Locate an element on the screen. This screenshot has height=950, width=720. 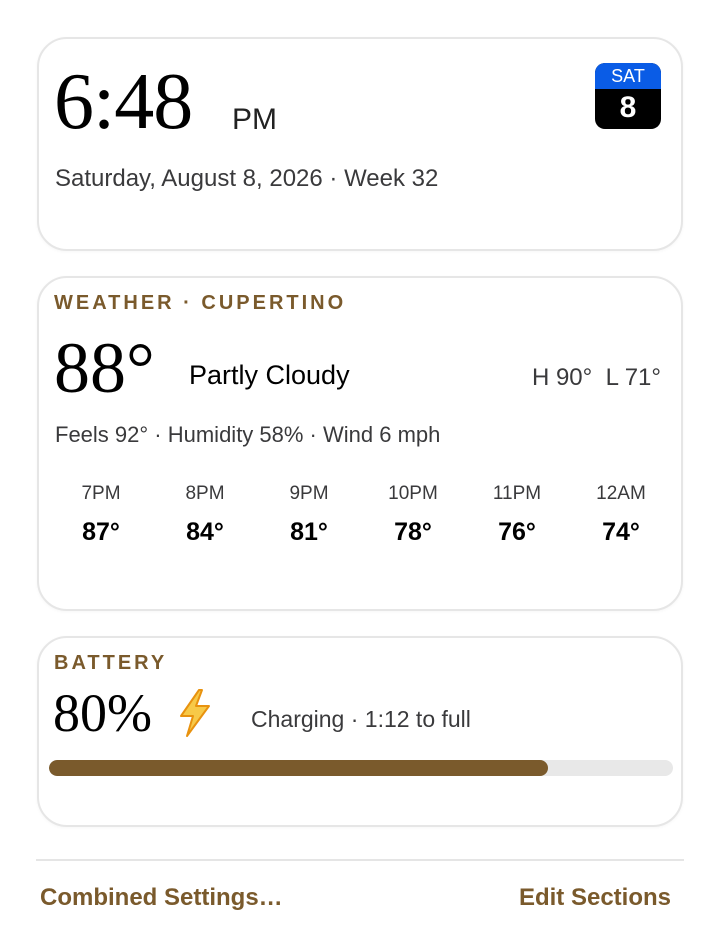
weather-high-low: H 90° L 71° is located at coordinates (596, 377).